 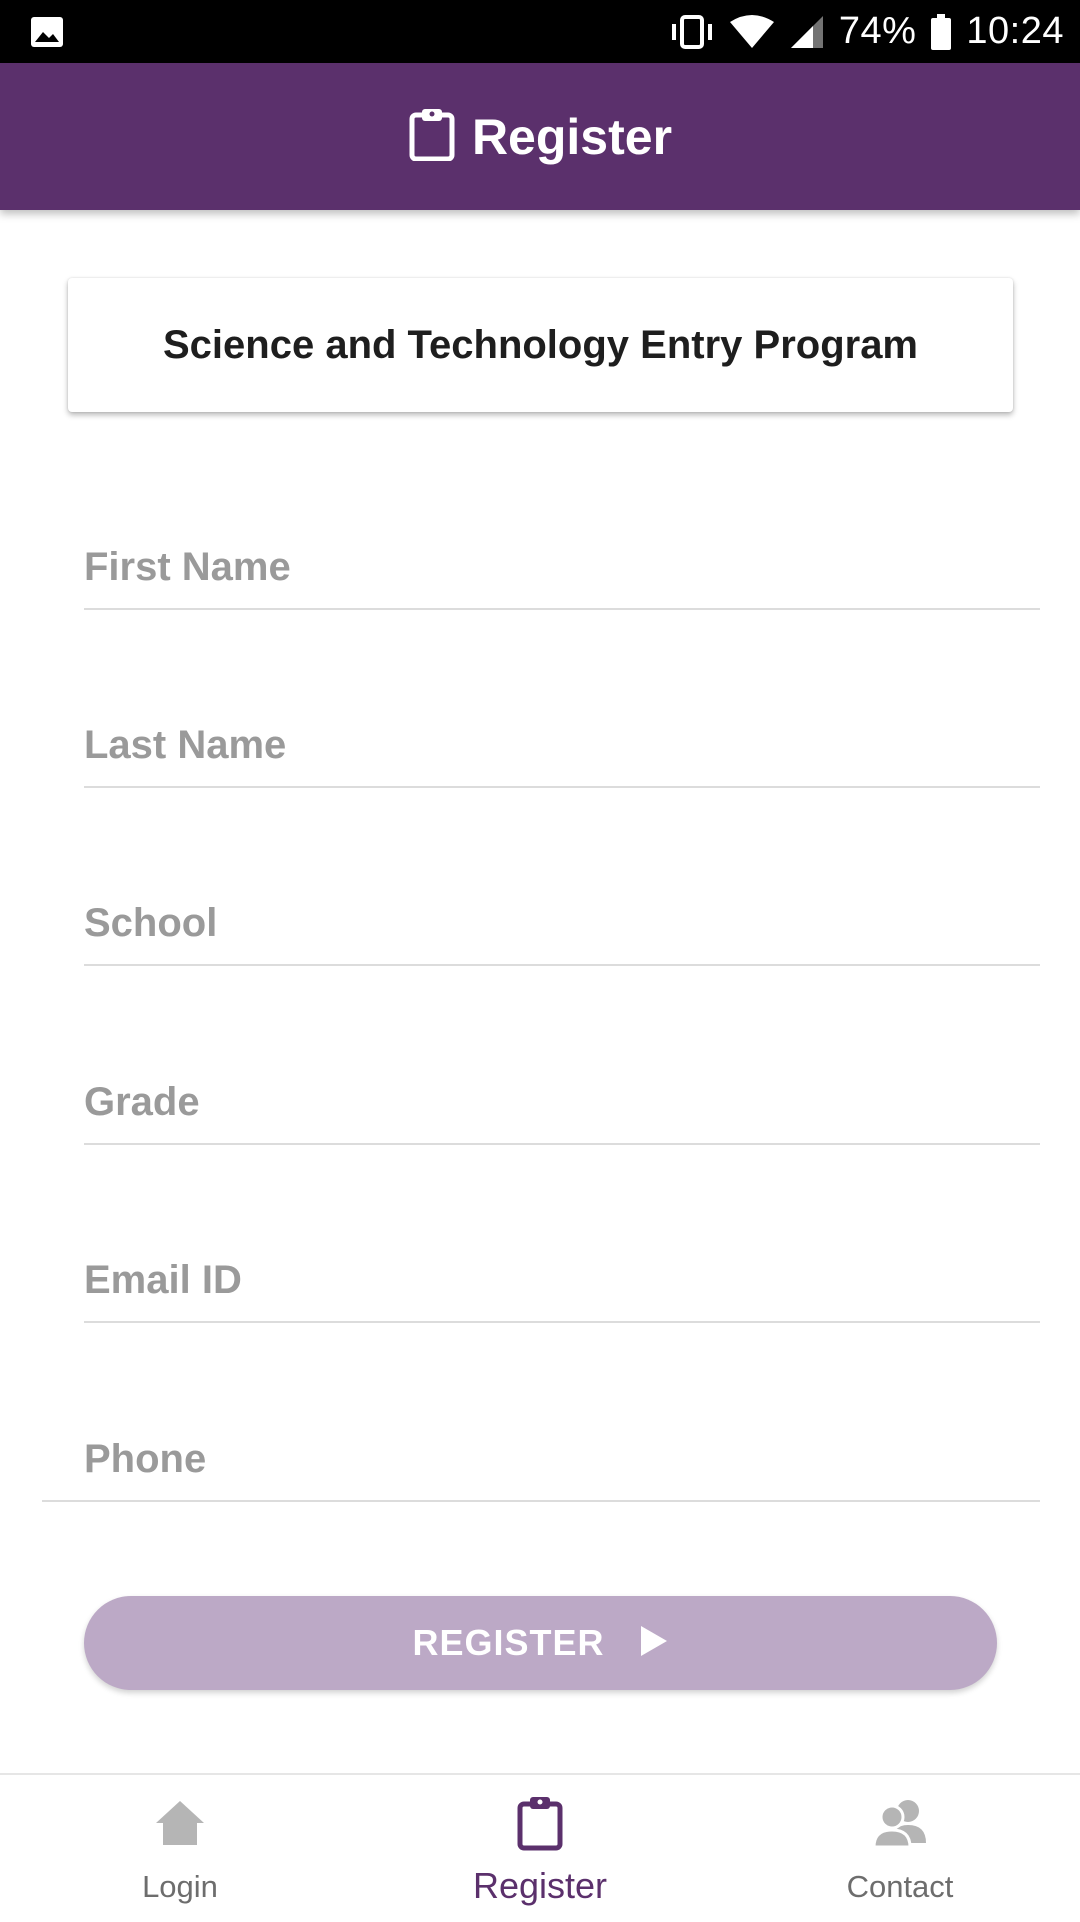 What do you see at coordinates (654, 1643) in the screenshot?
I see `play-arrow-icon` at bounding box center [654, 1643].